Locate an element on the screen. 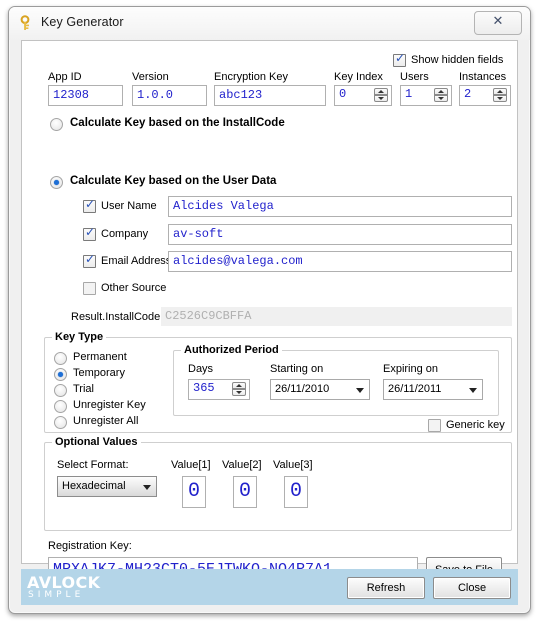 Image resolution: width=545 pixels, height=627 pixels. radio-permanent-label: Permanent is located at coordinates (100, 357).